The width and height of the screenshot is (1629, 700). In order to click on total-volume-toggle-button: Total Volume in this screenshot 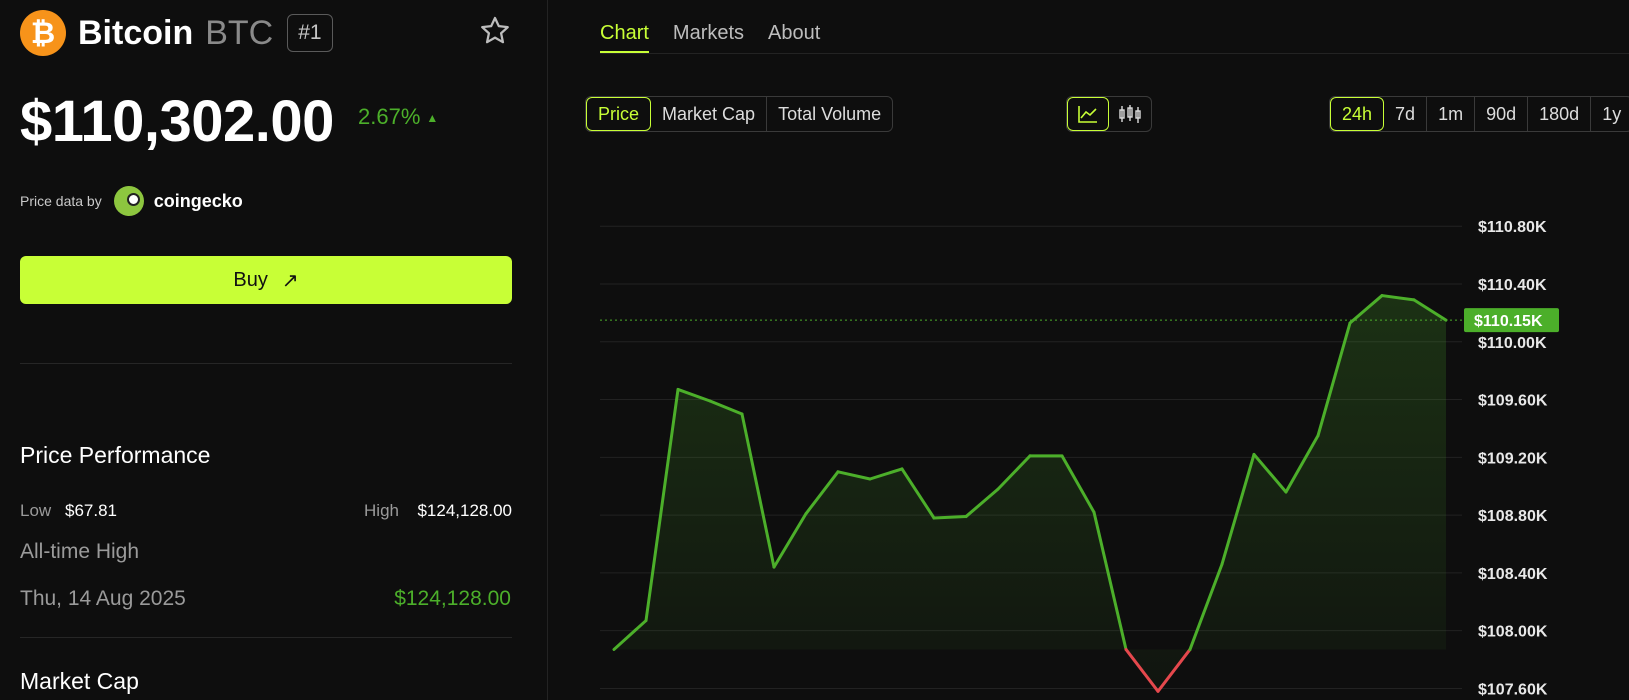, I will do `click(829, 114)`.